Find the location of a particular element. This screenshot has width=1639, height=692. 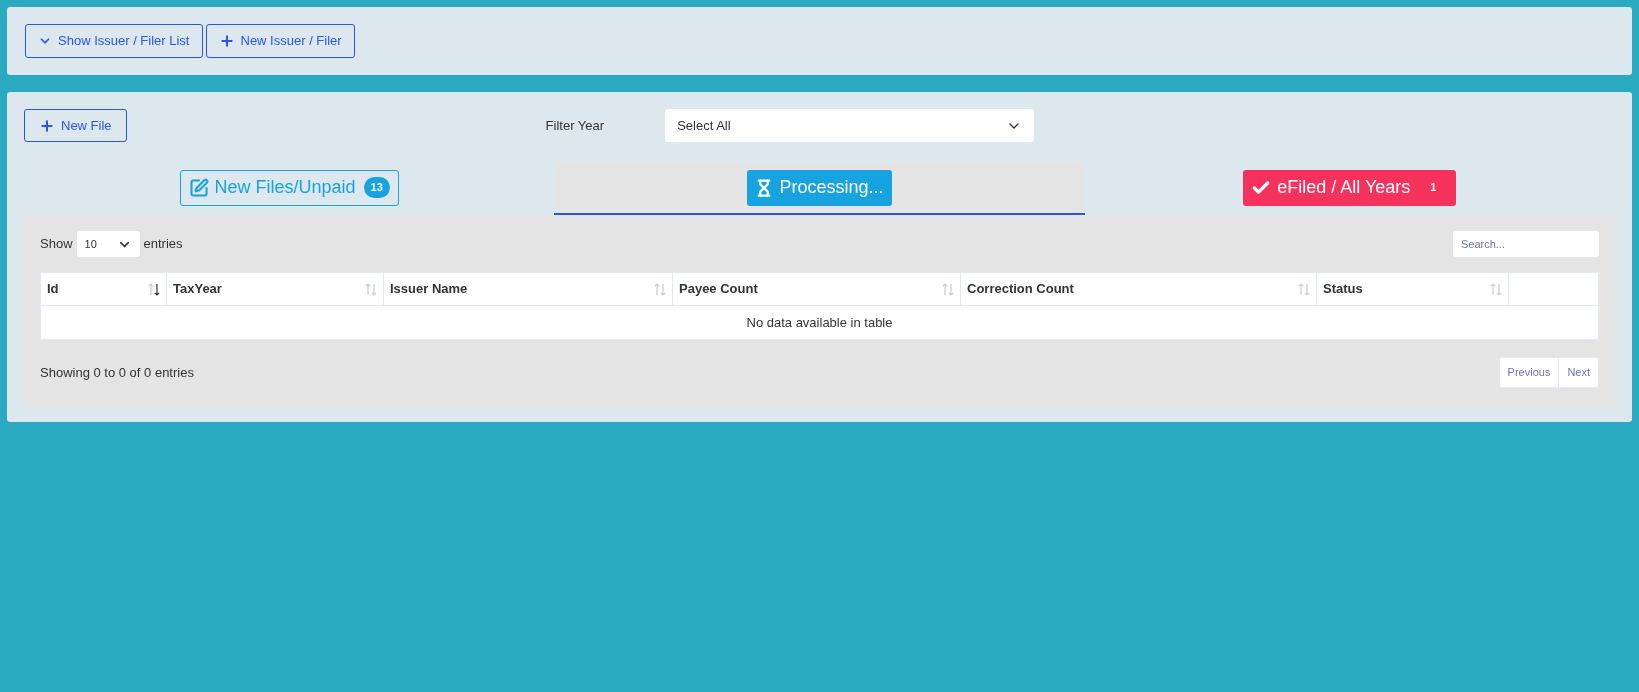

year-select: Select All is located at coordinates (850, 125).